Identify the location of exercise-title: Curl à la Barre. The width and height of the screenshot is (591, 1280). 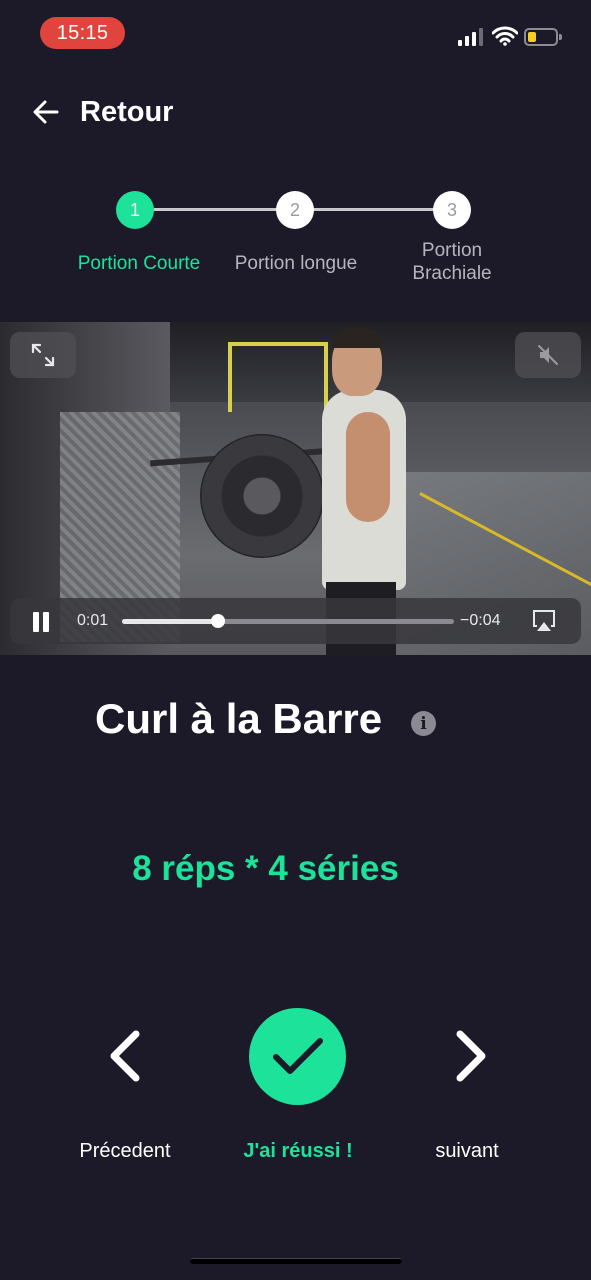
(239, 718).